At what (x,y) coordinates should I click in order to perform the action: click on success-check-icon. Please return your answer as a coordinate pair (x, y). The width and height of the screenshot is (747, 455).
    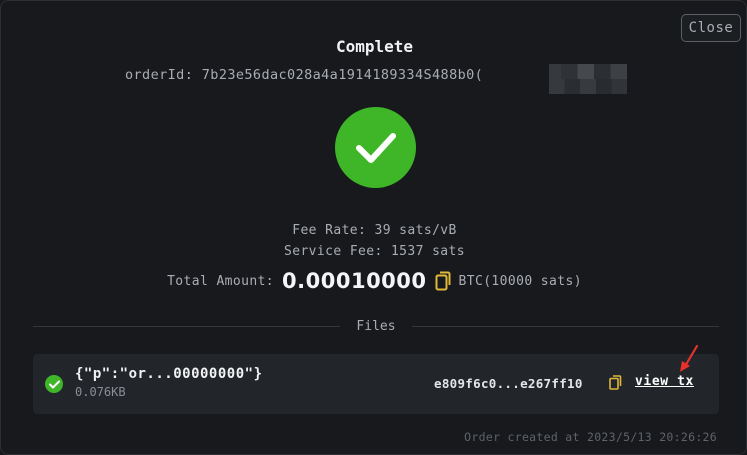
    Looking at the image, I should click on (375, 147).